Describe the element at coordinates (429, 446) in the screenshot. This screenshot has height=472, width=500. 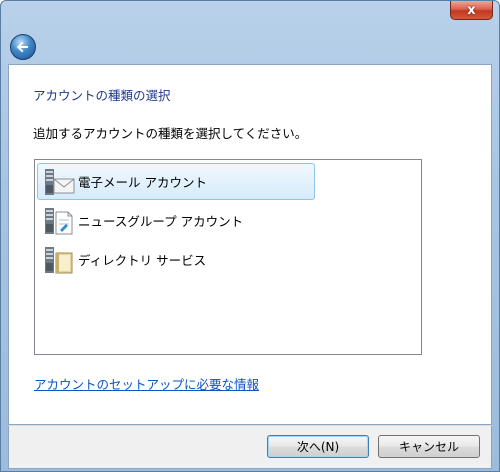
I see `cancel-button: キャンセル` at that location.